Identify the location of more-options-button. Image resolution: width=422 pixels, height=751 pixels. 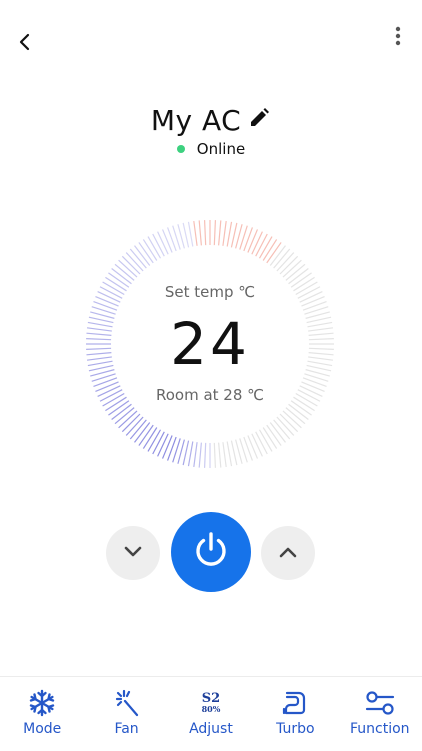
(398, 38).